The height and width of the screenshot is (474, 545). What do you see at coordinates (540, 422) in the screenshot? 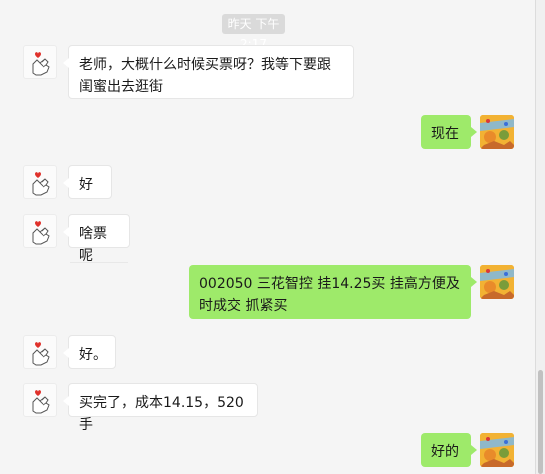
I see `scrollbar-thumb` at bounding box center [540, 422].